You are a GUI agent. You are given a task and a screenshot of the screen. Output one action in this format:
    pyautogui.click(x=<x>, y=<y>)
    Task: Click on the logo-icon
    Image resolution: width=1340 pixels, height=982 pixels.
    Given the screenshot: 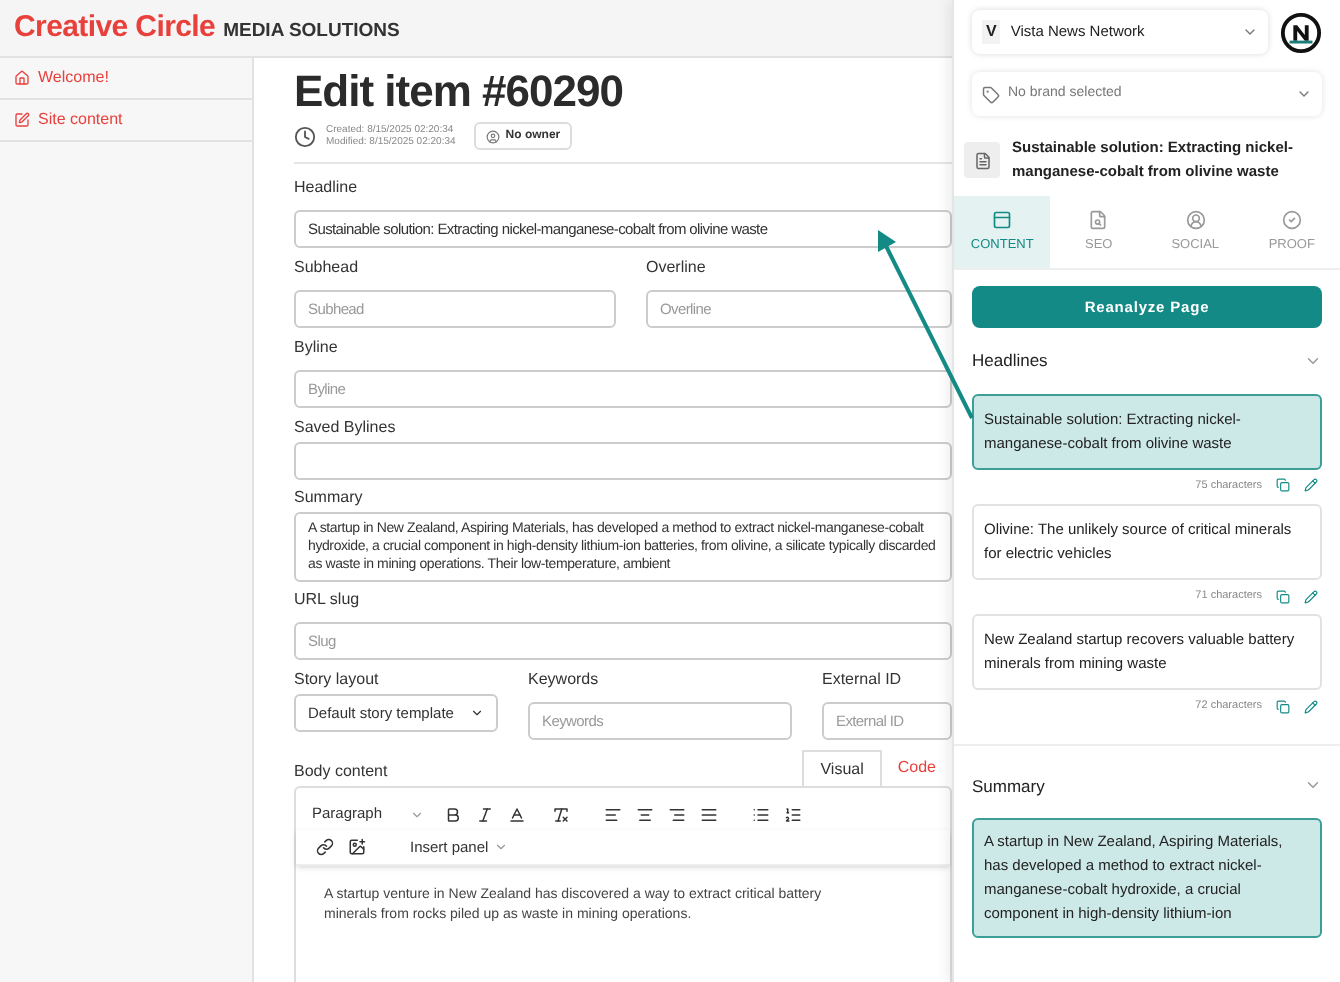 What is the action you would take?
    pyautogui.click(x=1301, y=32)
    